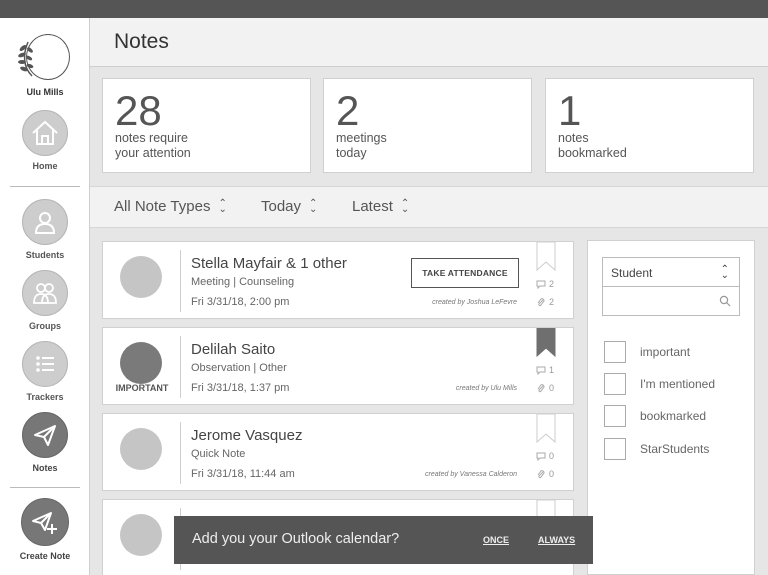 The image size is (768, 575). Describe the element at coordinates (429, 207) in the screenshot. I see `filter-bar: All Note Types ⌃ ⌄ Today ⌃ ⌄ Latest ⌃ ⌄` at that location.